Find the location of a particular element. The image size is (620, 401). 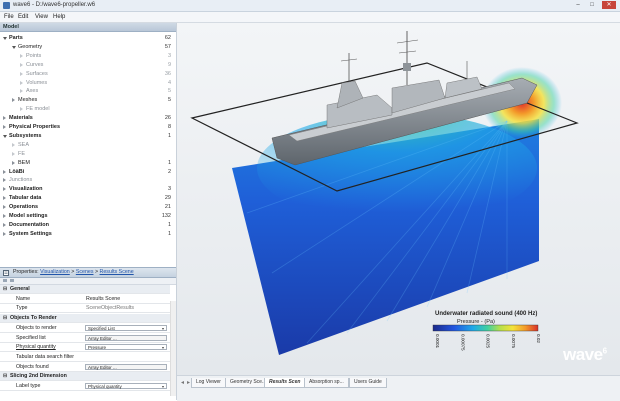

tree-item-label: Meshes is located at coordinates (28, 100).